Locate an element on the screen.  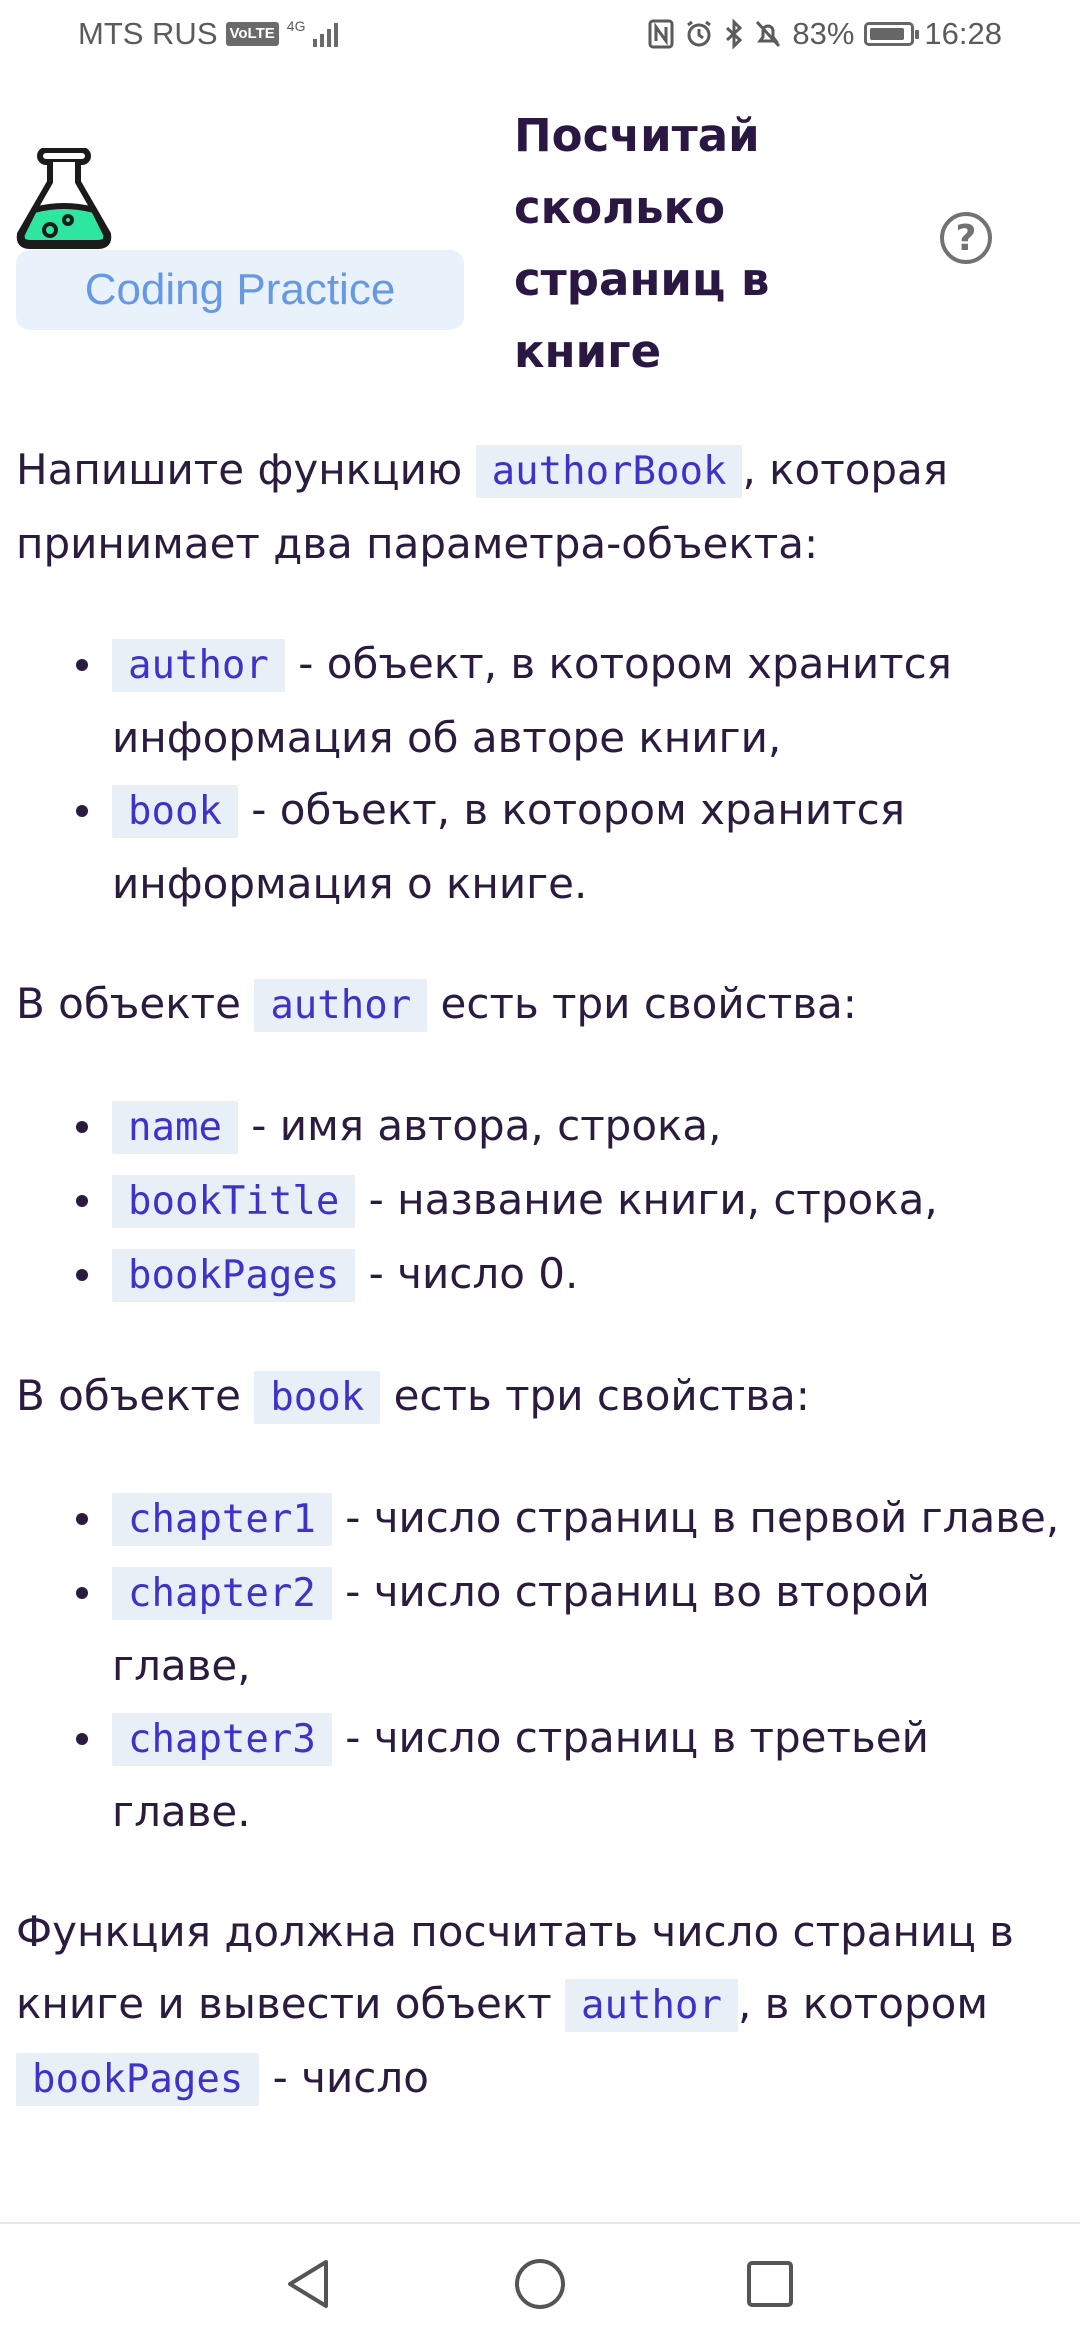
code-chapter1: chapter1 is located at coordinates (222, 1519).